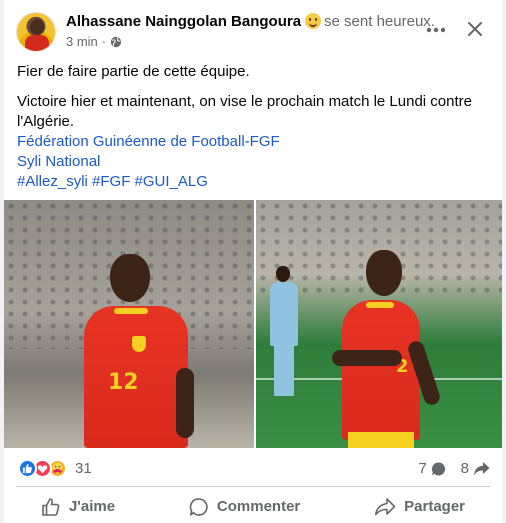 Image resolution: width=506 pixels, height=523 pixels. Describe the element at coordinates (438, 468) in the screenshot. I see `comment-bubble-icon` at that location.